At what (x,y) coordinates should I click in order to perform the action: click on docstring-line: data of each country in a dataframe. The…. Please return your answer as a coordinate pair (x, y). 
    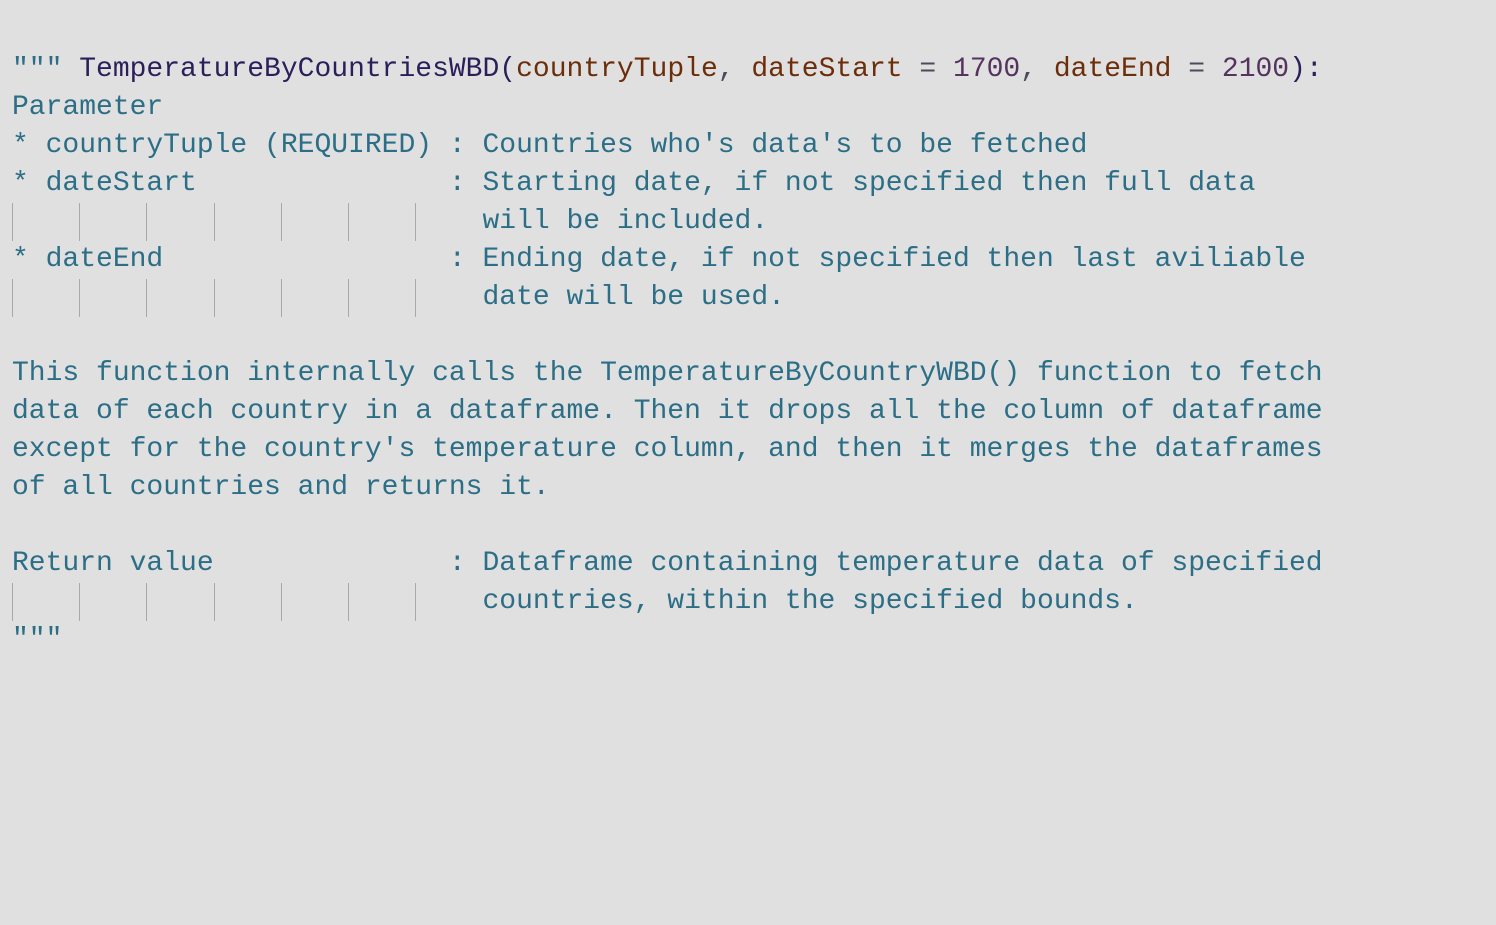
    Looking at the image, I should click on (667, 411).